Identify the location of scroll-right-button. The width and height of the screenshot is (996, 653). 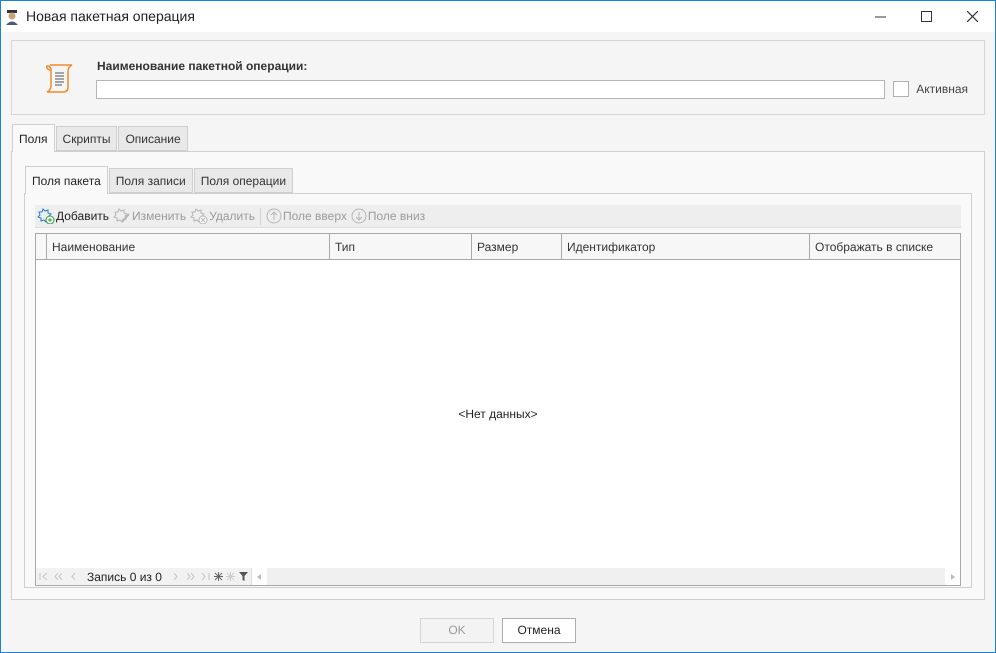
(952, 576).